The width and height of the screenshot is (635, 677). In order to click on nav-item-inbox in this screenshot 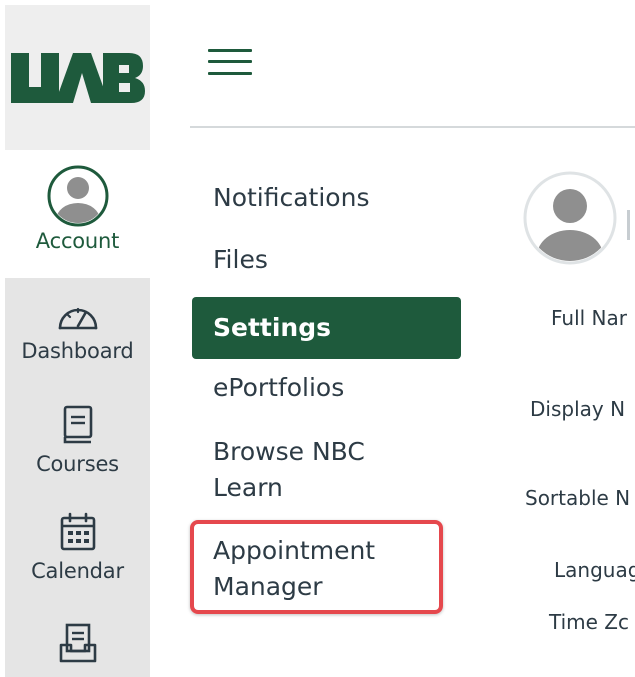, I will do `click(77, 644)`.